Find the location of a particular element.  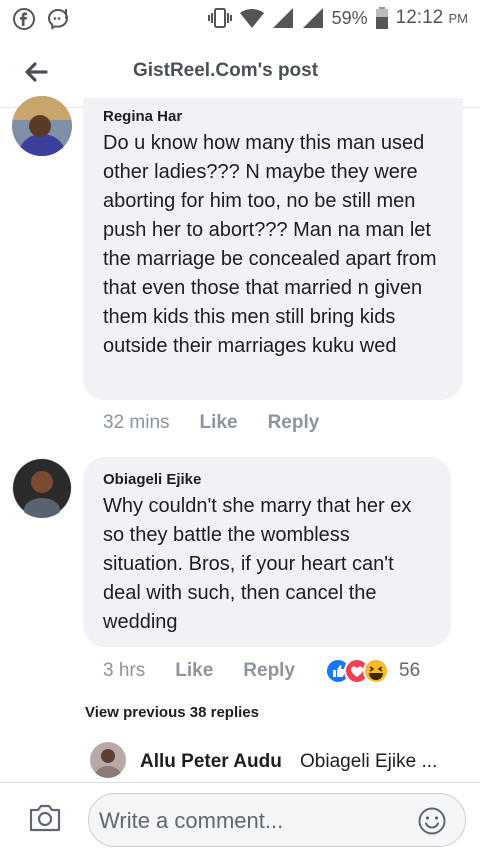

clock-time: 12:12 is located at coordinates (419, 17).